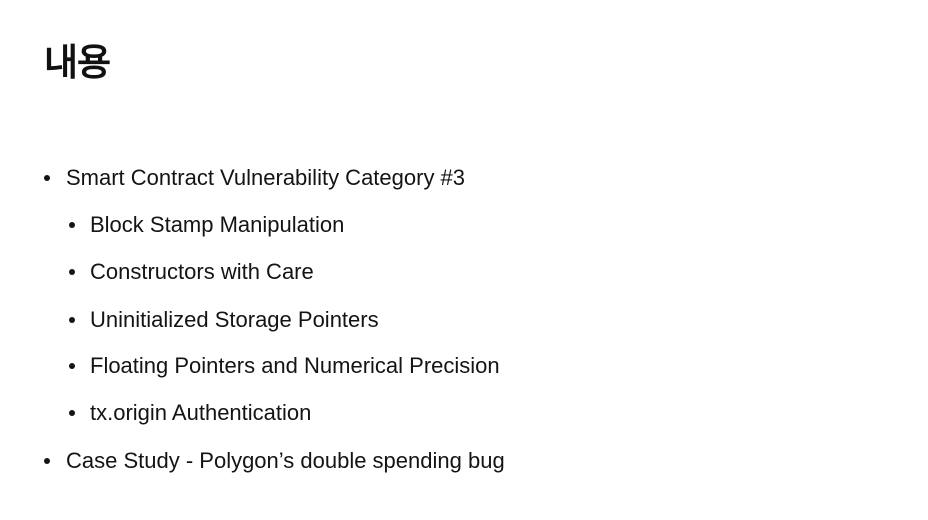 The image size is (928, 520). What do you see at coordinates (217, 224) in the screenshot?
I see `bullet-text: Block Stamp Manipulation` at bounding box center [217, 224].